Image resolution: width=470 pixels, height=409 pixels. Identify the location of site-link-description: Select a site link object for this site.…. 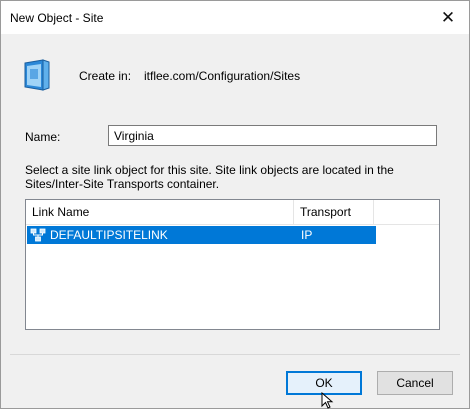
(209, 177).